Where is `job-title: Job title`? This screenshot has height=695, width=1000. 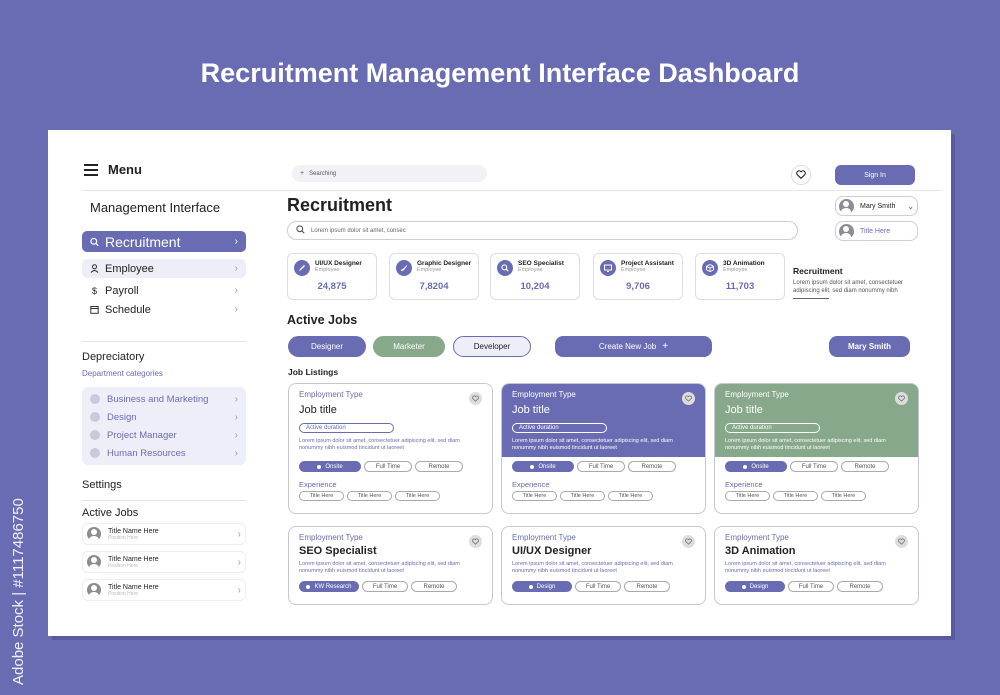
job-title: Job title is located at coordinates (744, 410).